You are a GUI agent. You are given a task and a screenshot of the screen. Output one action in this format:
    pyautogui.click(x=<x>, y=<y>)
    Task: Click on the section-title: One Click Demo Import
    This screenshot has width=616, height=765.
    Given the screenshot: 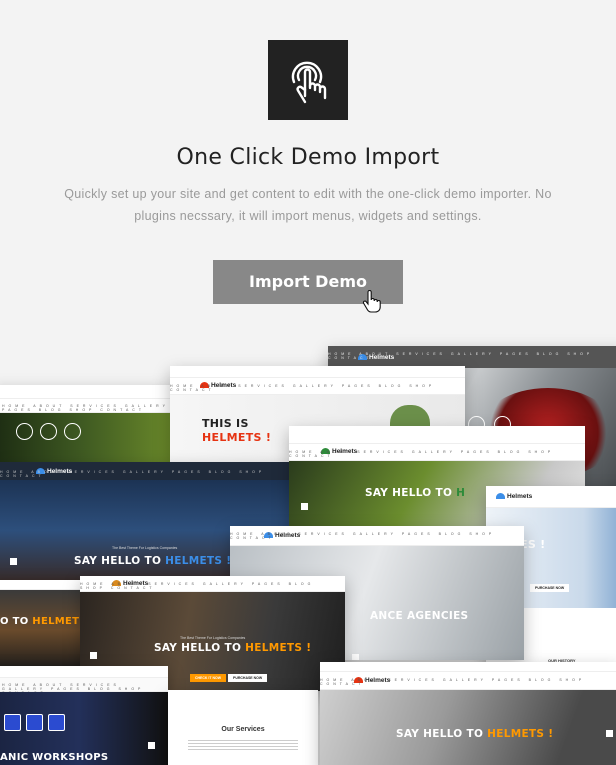 What is the action you would take?
    pyautogui.click(x=308, y=157)
    